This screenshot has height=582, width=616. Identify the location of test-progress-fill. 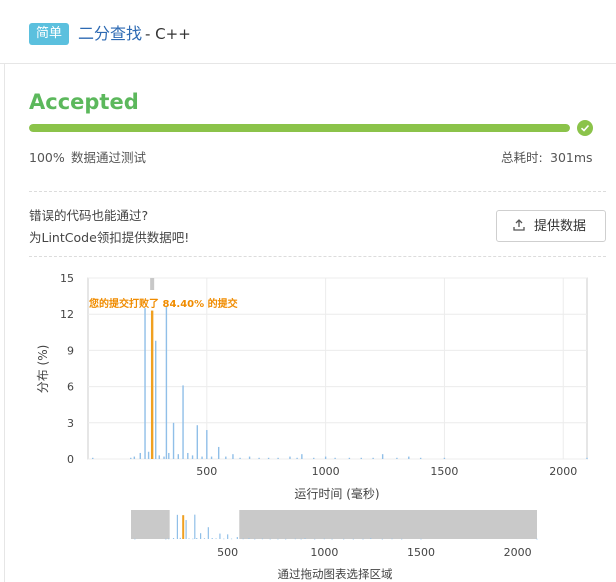
(299, 128).